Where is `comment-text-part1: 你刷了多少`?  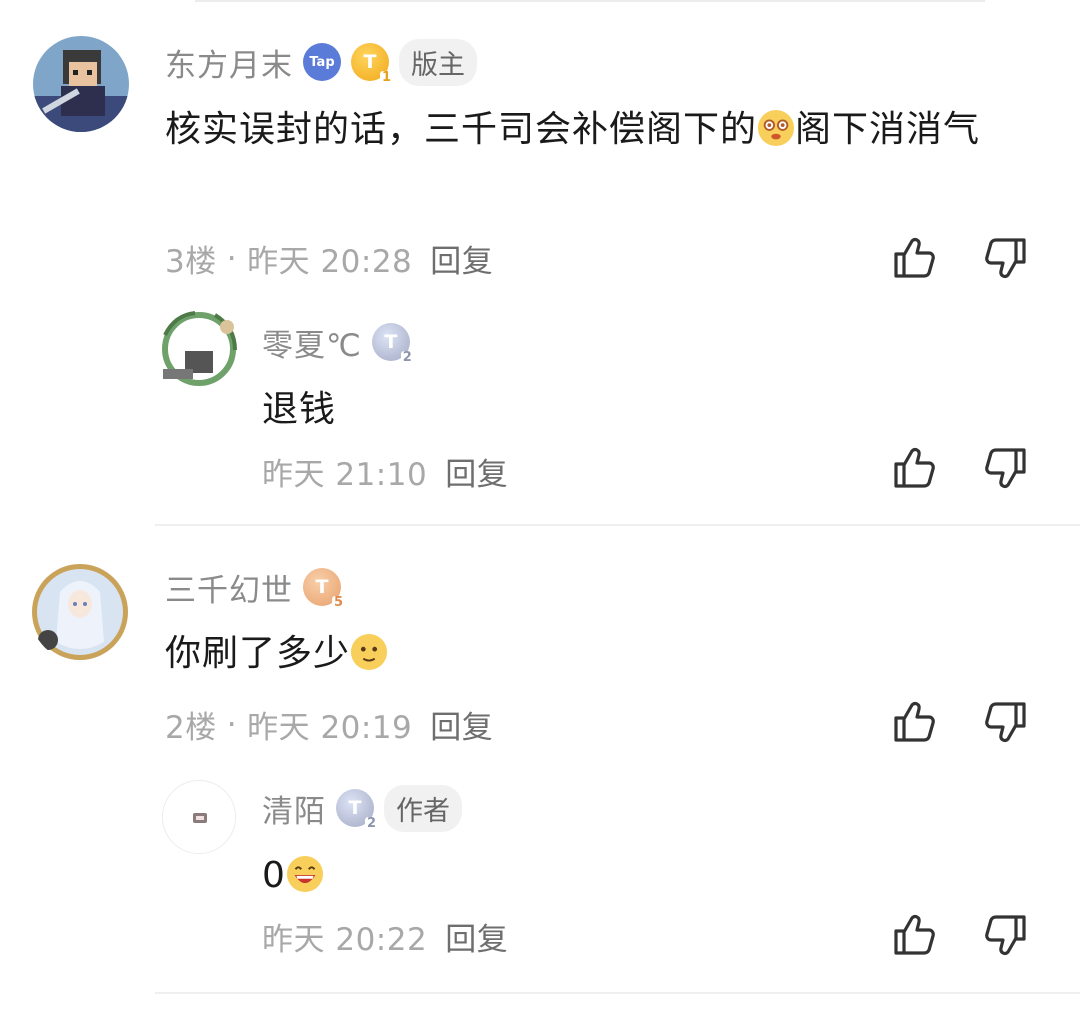 comment-text-part1: 你刷了多少 is located at coordinates (258, 653).